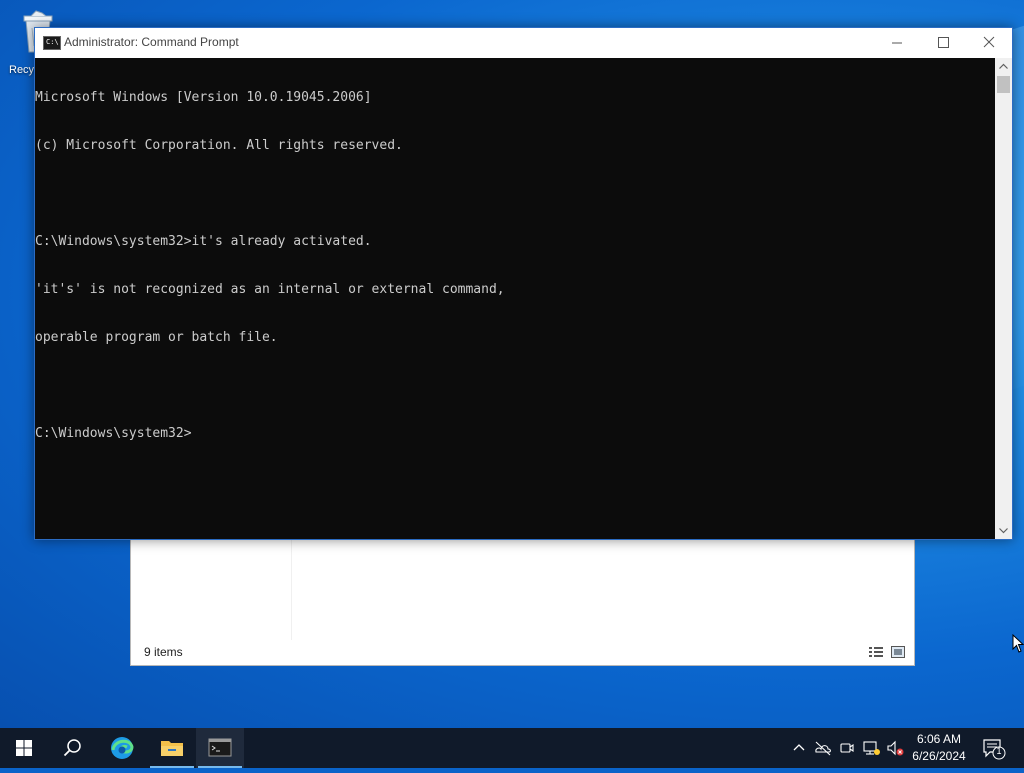 The width and height of the screenshot is (1024, 773). I want to click on maximize-icon, so click(943, 42).